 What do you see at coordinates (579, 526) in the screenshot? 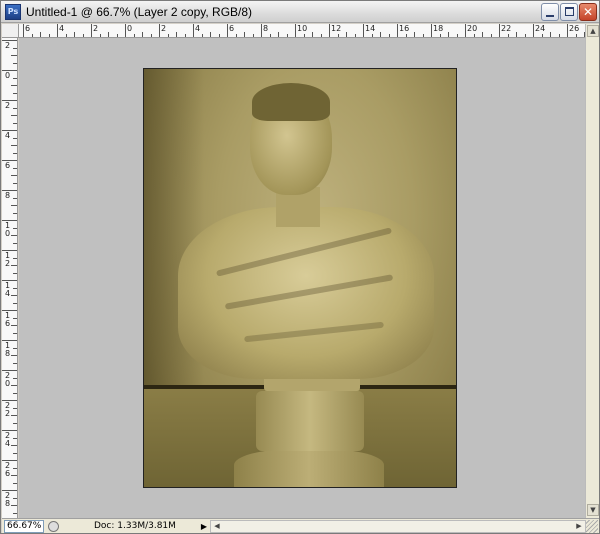
I see `scroll-right-arrow-icon: ▶` at bounding box center [579, 526].